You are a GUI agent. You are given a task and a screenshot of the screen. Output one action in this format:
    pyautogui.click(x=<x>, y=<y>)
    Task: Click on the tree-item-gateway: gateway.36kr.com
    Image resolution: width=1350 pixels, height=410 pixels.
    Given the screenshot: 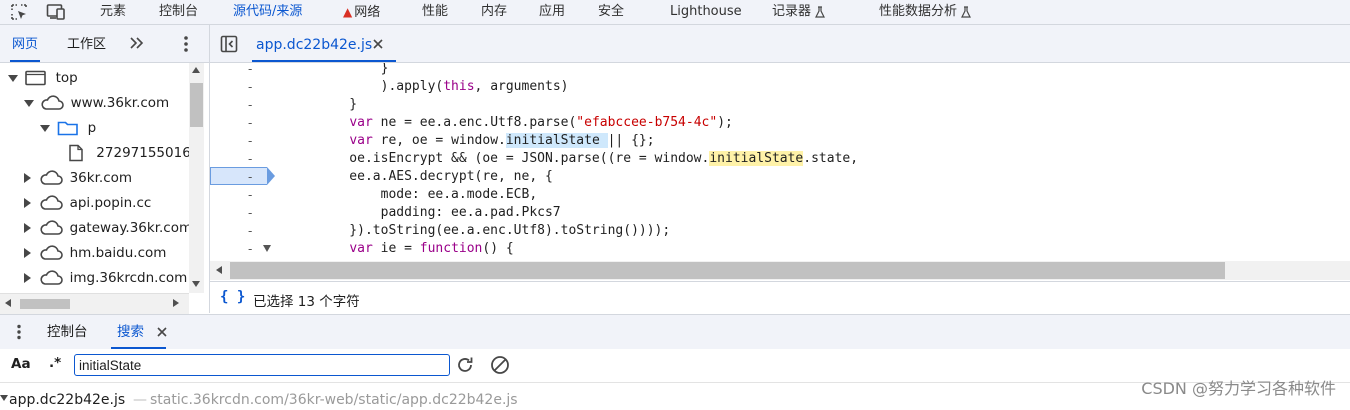 What is the action you would take?
    pyautogui.click(x=108, y=228)
    